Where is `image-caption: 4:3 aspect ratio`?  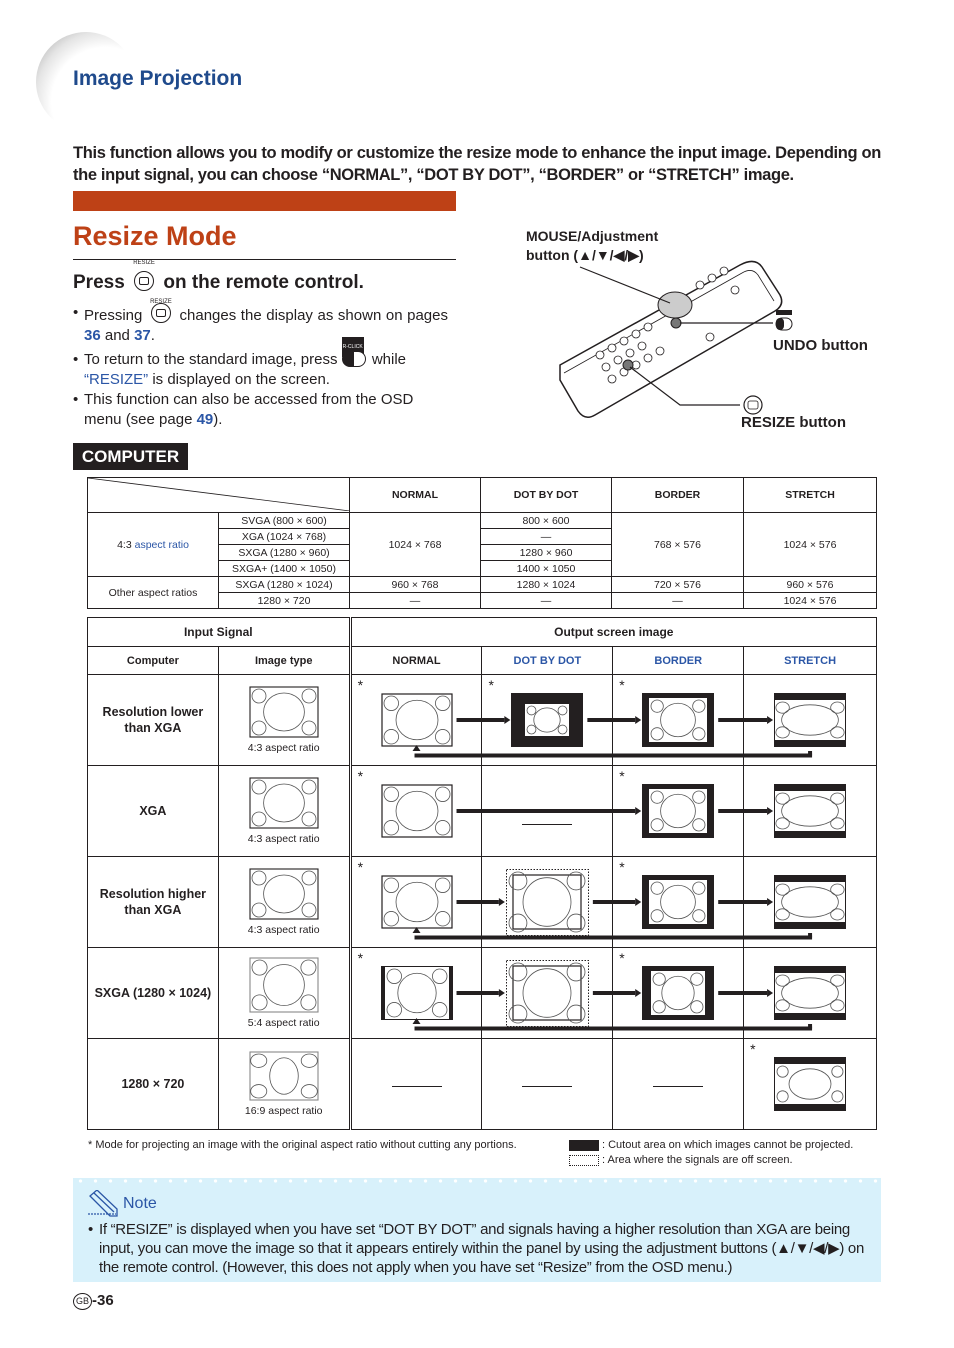
image-caption: 4:3 aspect ratio is located at coordinates (283, 839).